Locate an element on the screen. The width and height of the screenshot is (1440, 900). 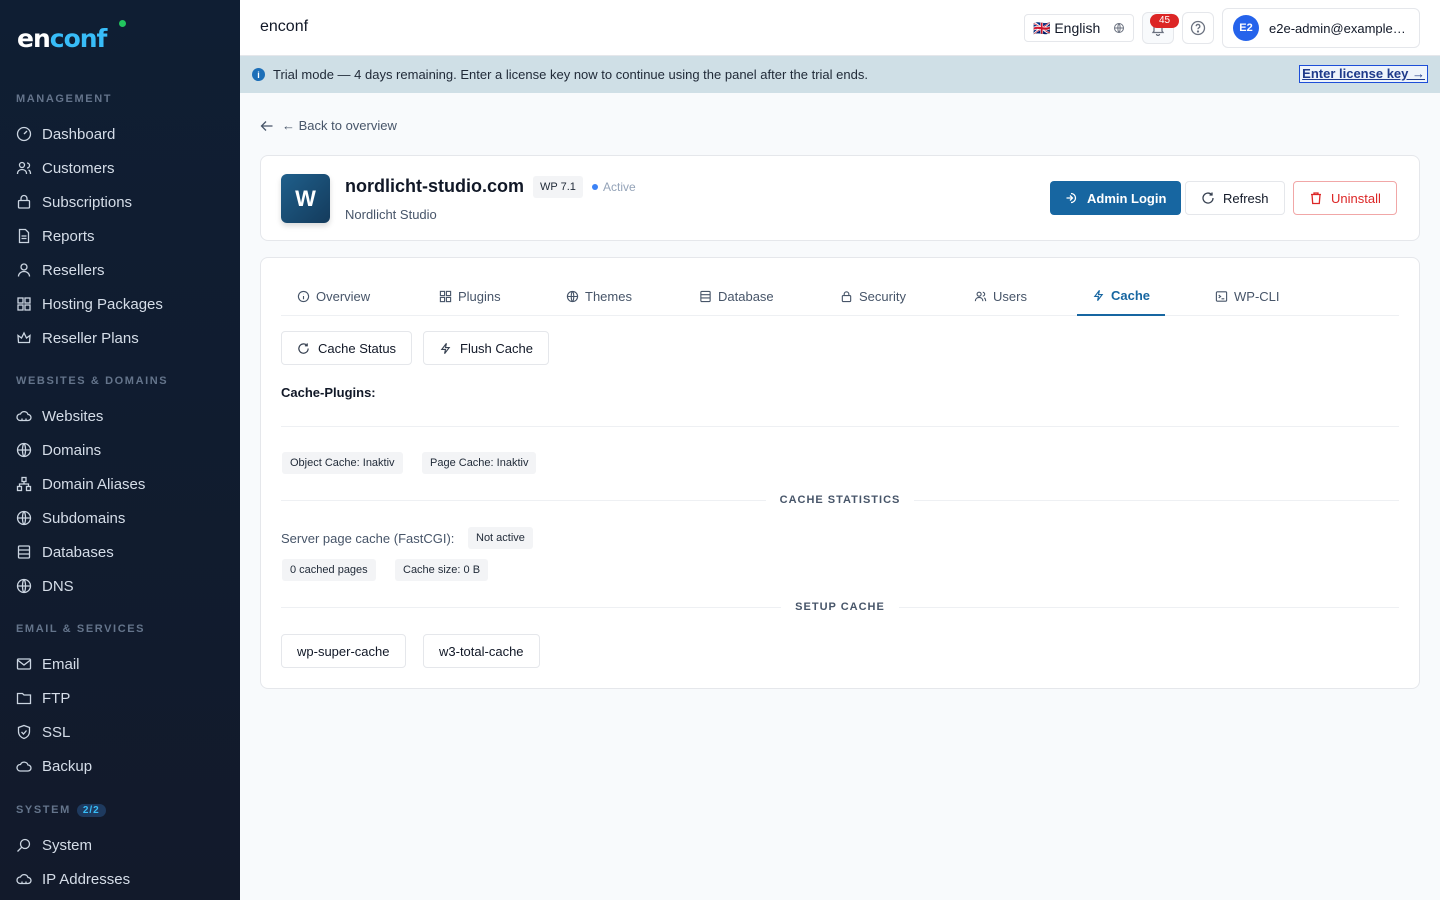
tab-database: Database is located at coordinates (736, 296).